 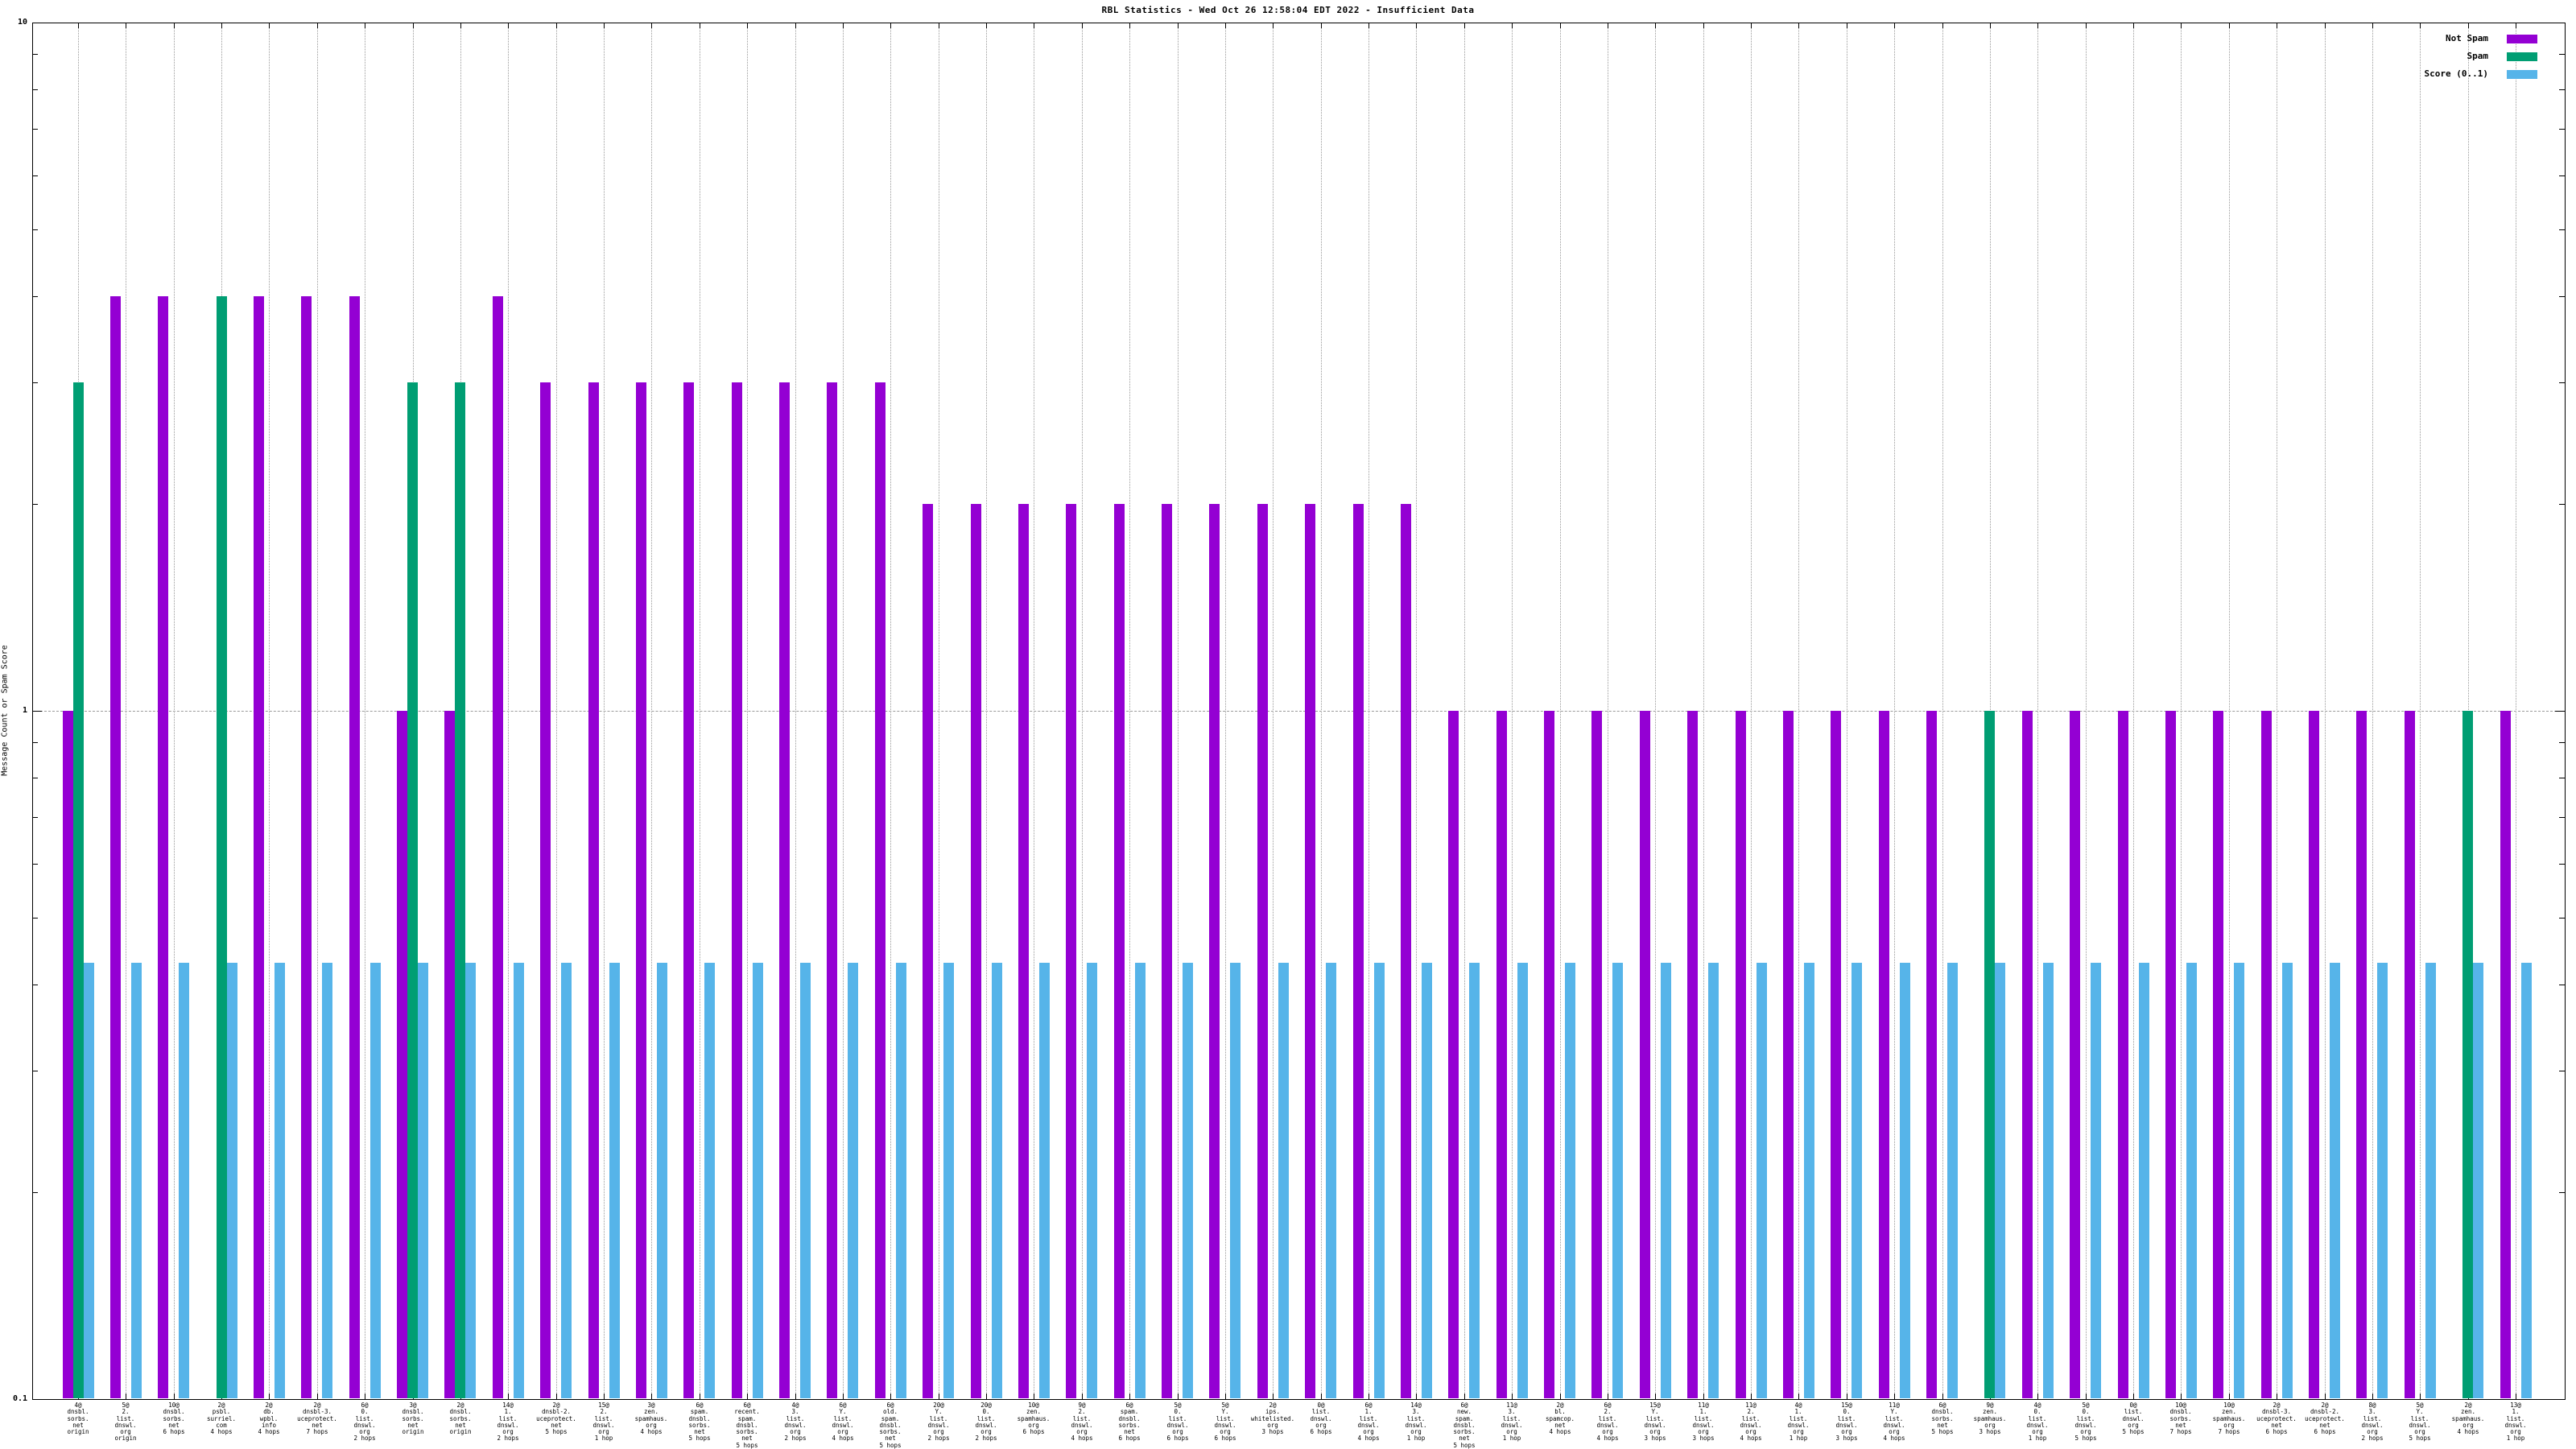 I want to click on legend-item-score-0-1-: Score (0..1), so click(x=1282, y=74).